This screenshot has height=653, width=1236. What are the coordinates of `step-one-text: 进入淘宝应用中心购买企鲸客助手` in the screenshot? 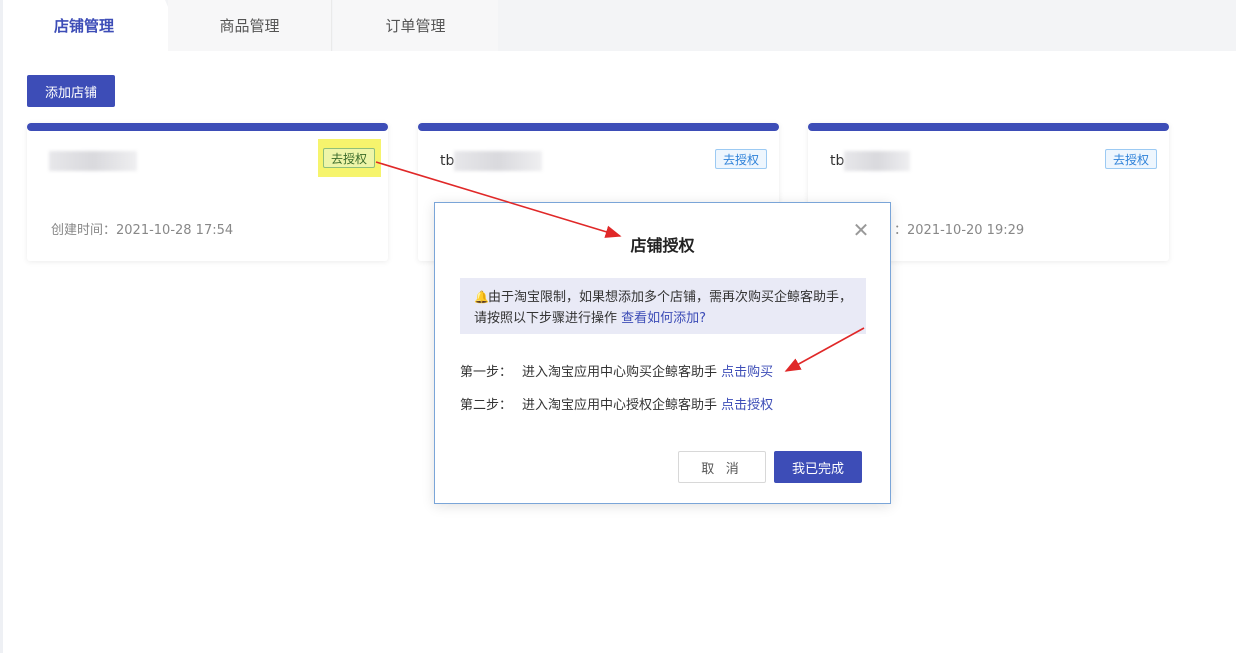 It's located at (620, 372).